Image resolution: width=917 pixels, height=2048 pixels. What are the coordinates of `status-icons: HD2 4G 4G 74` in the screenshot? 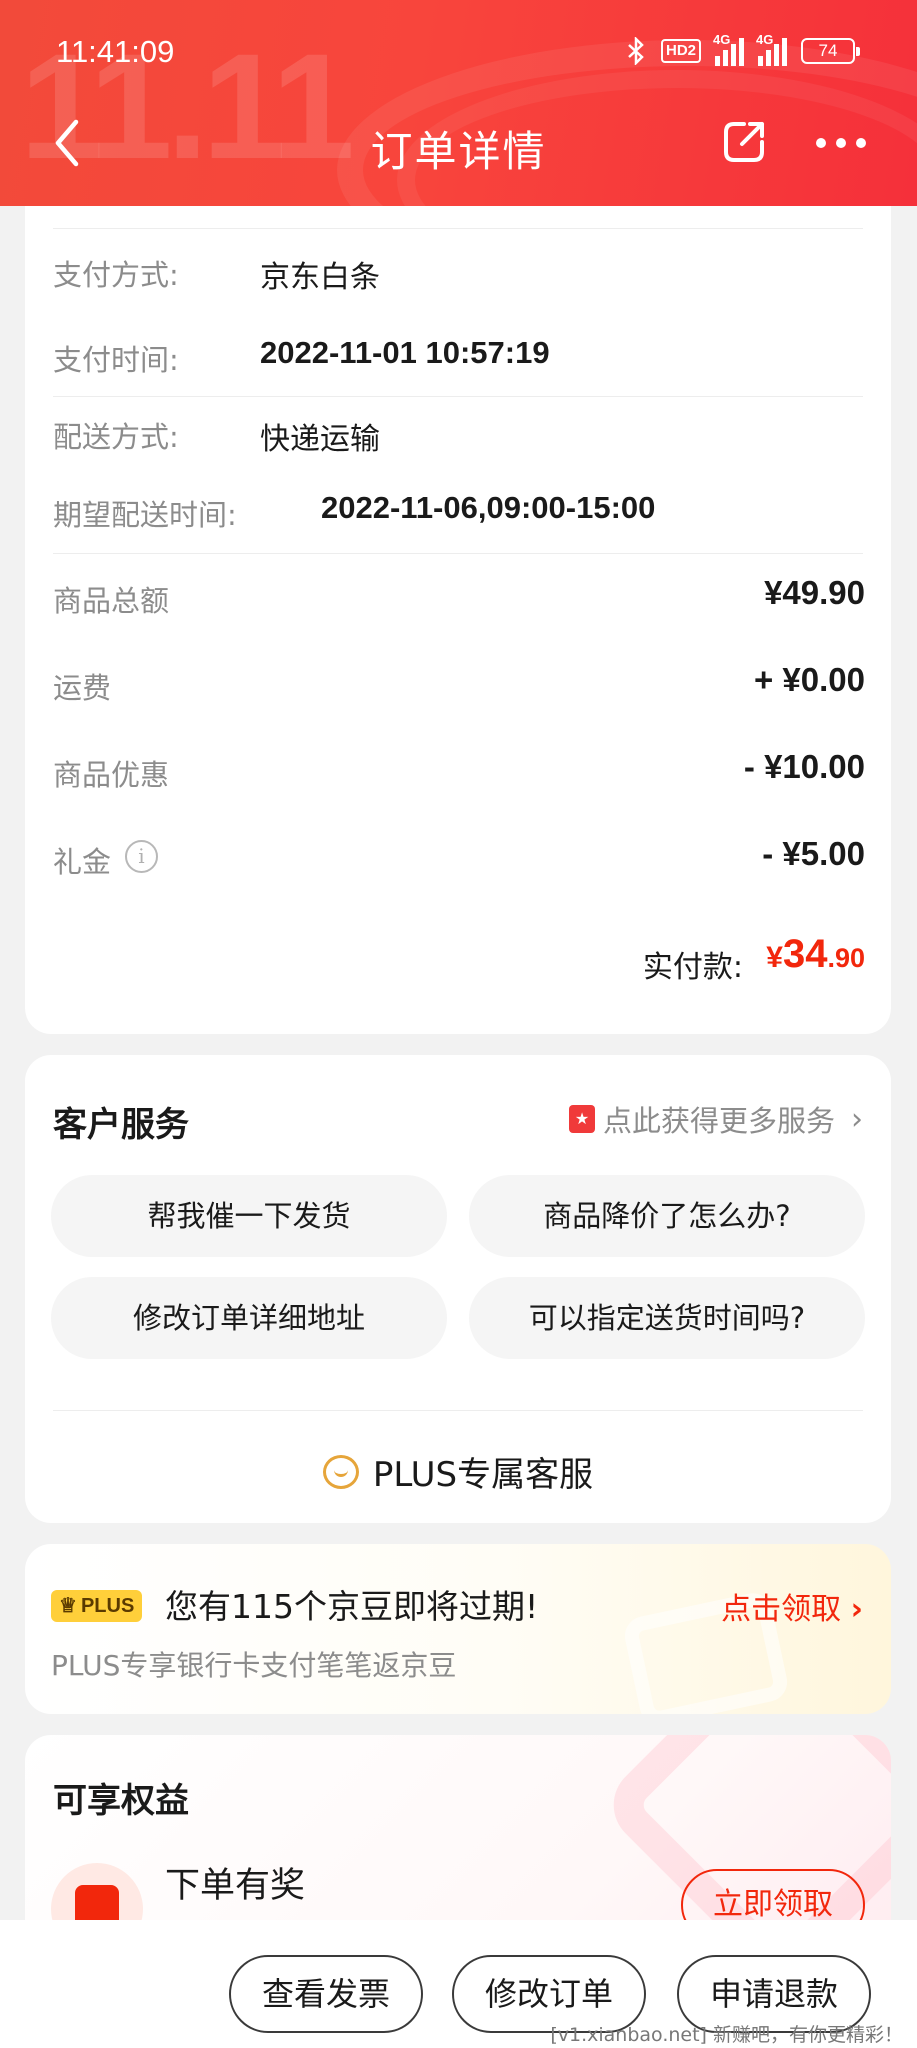 It's located at (742, 49).